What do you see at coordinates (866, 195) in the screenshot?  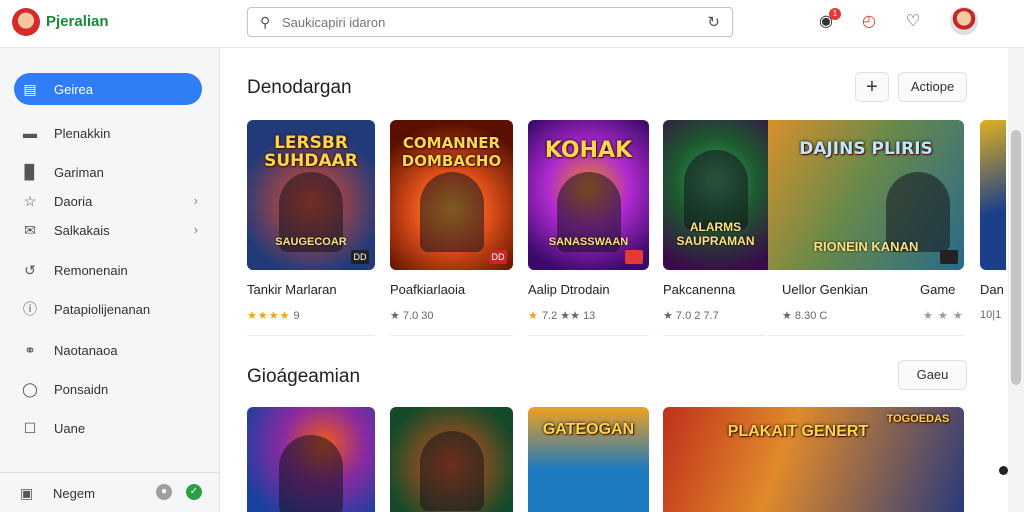 I see `game-cover: DAJINS PLIRIS RIONEIN KANAN` at bounding box center [866, 195].